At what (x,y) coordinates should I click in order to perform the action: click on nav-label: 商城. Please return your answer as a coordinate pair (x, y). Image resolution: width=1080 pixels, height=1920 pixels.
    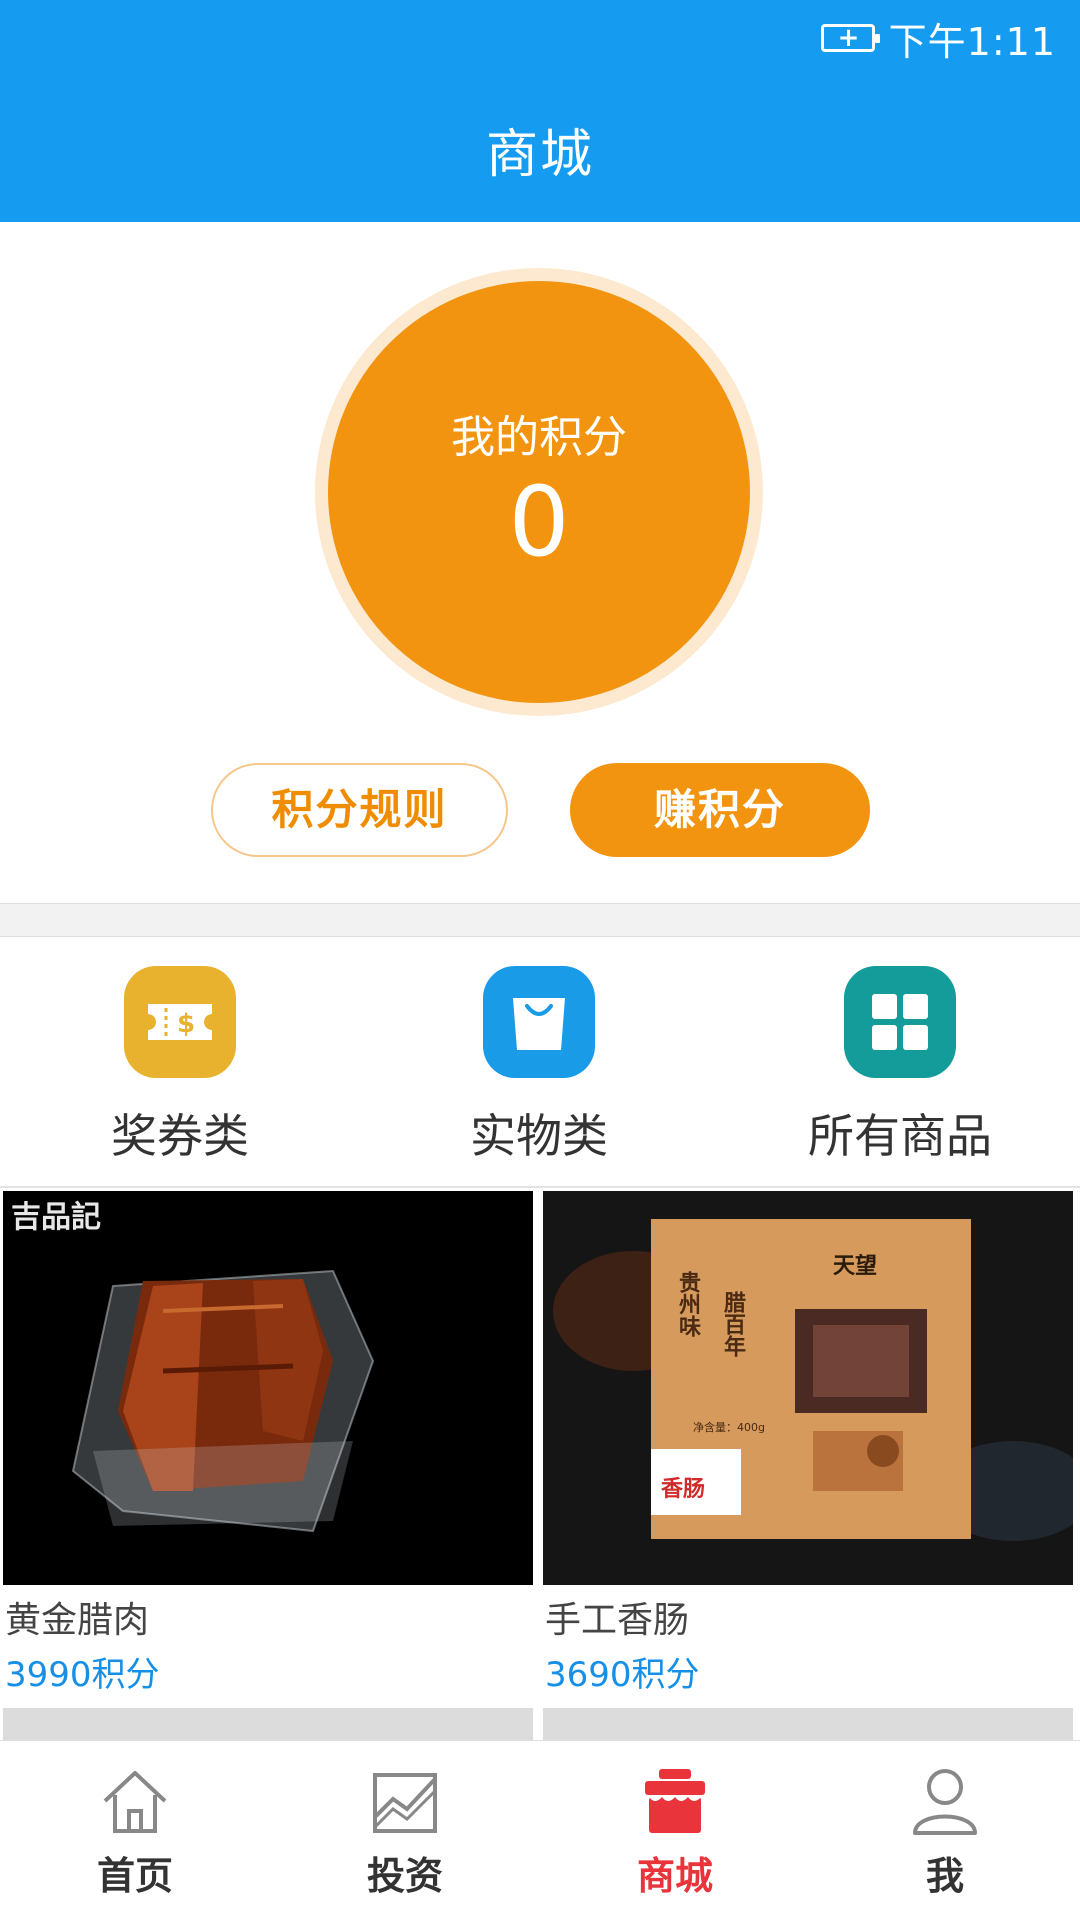
    Looking at the image, I should click on (674, 1876).